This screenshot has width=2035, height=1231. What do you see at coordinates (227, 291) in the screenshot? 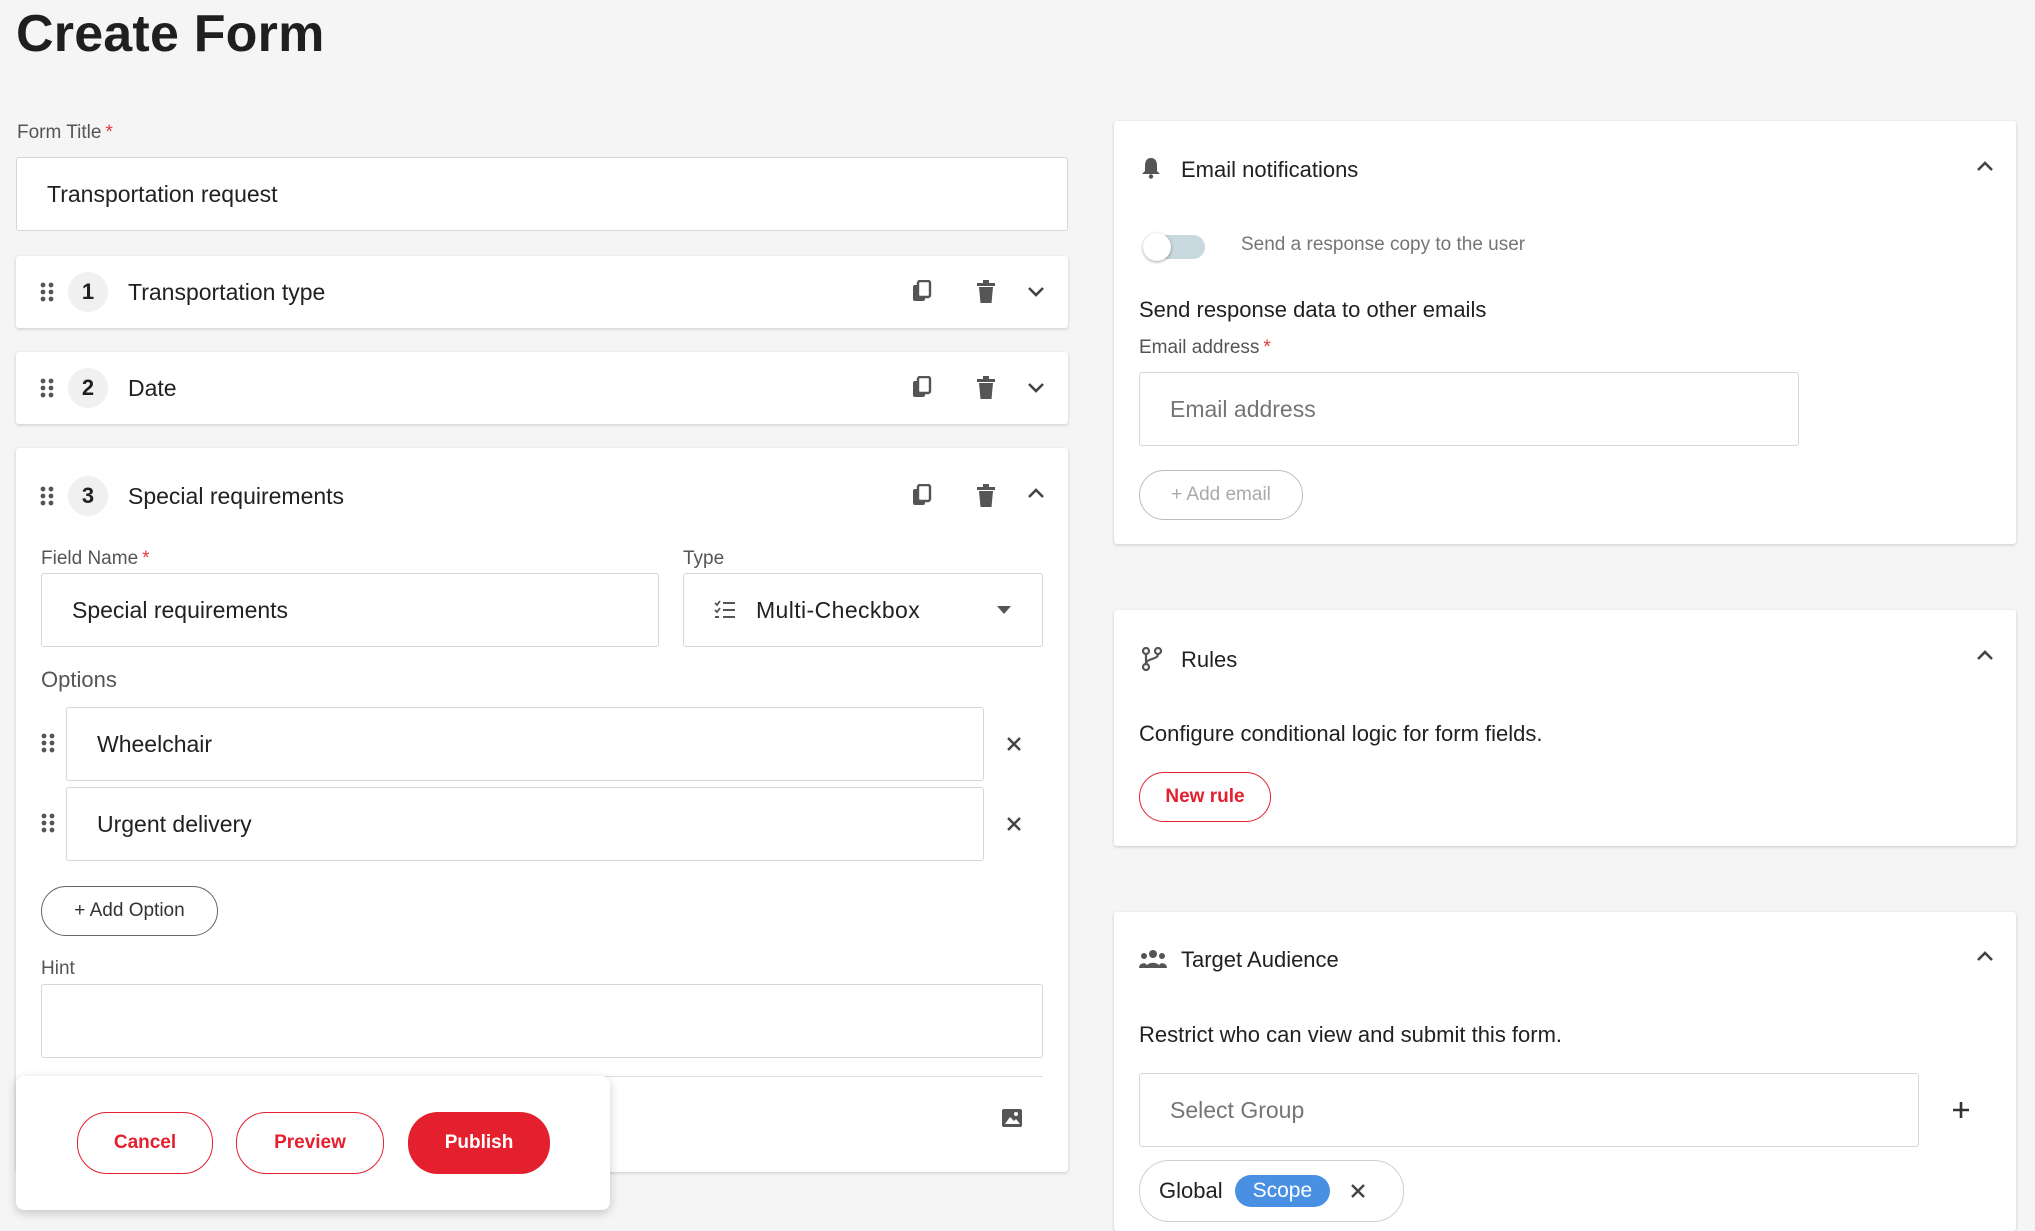
I see `question-title: Transportation type` at bounding box center [227, 291].